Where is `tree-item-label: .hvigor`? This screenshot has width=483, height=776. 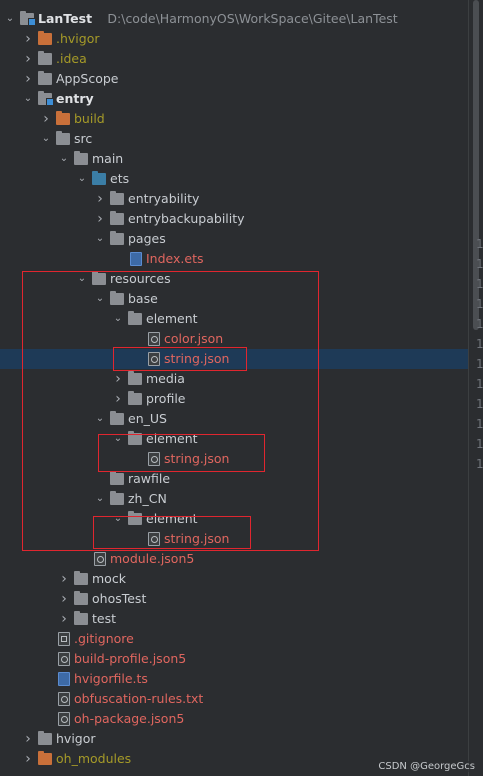
tree-item-label: .hvigor is located at coordinates (78, 38).